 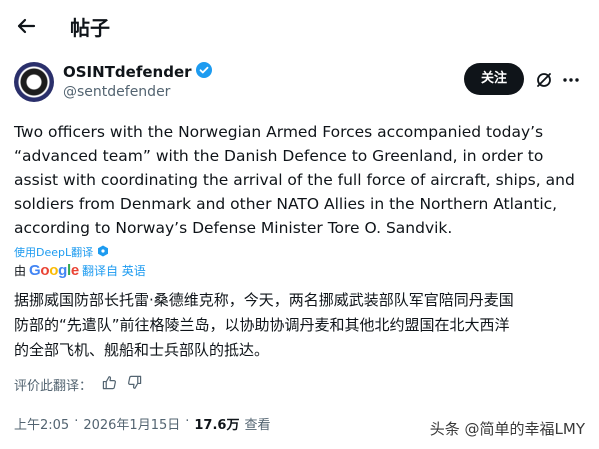 I want to click on translated-line: 的全部飞机、舰船和士兵部队的抵达。, so click(x=142, y=350).